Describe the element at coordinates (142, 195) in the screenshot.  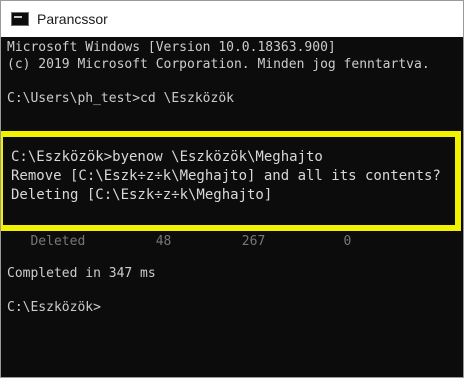
I see `highlighted-line-deleting: Deleting [C:\Eszk÷z÷k\Meghajto]` at that location.